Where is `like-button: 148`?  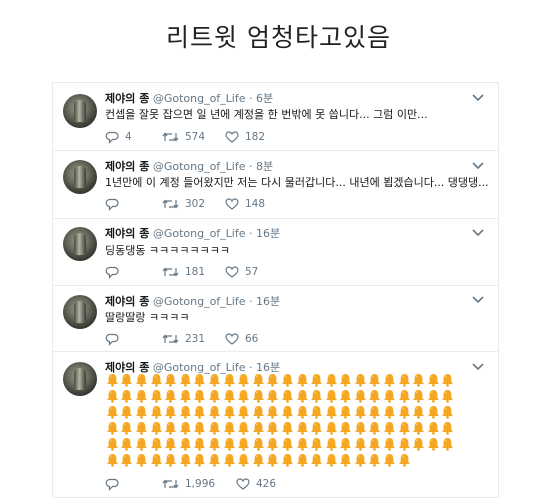 like-button: 148 is located at coordinates (245, 204).